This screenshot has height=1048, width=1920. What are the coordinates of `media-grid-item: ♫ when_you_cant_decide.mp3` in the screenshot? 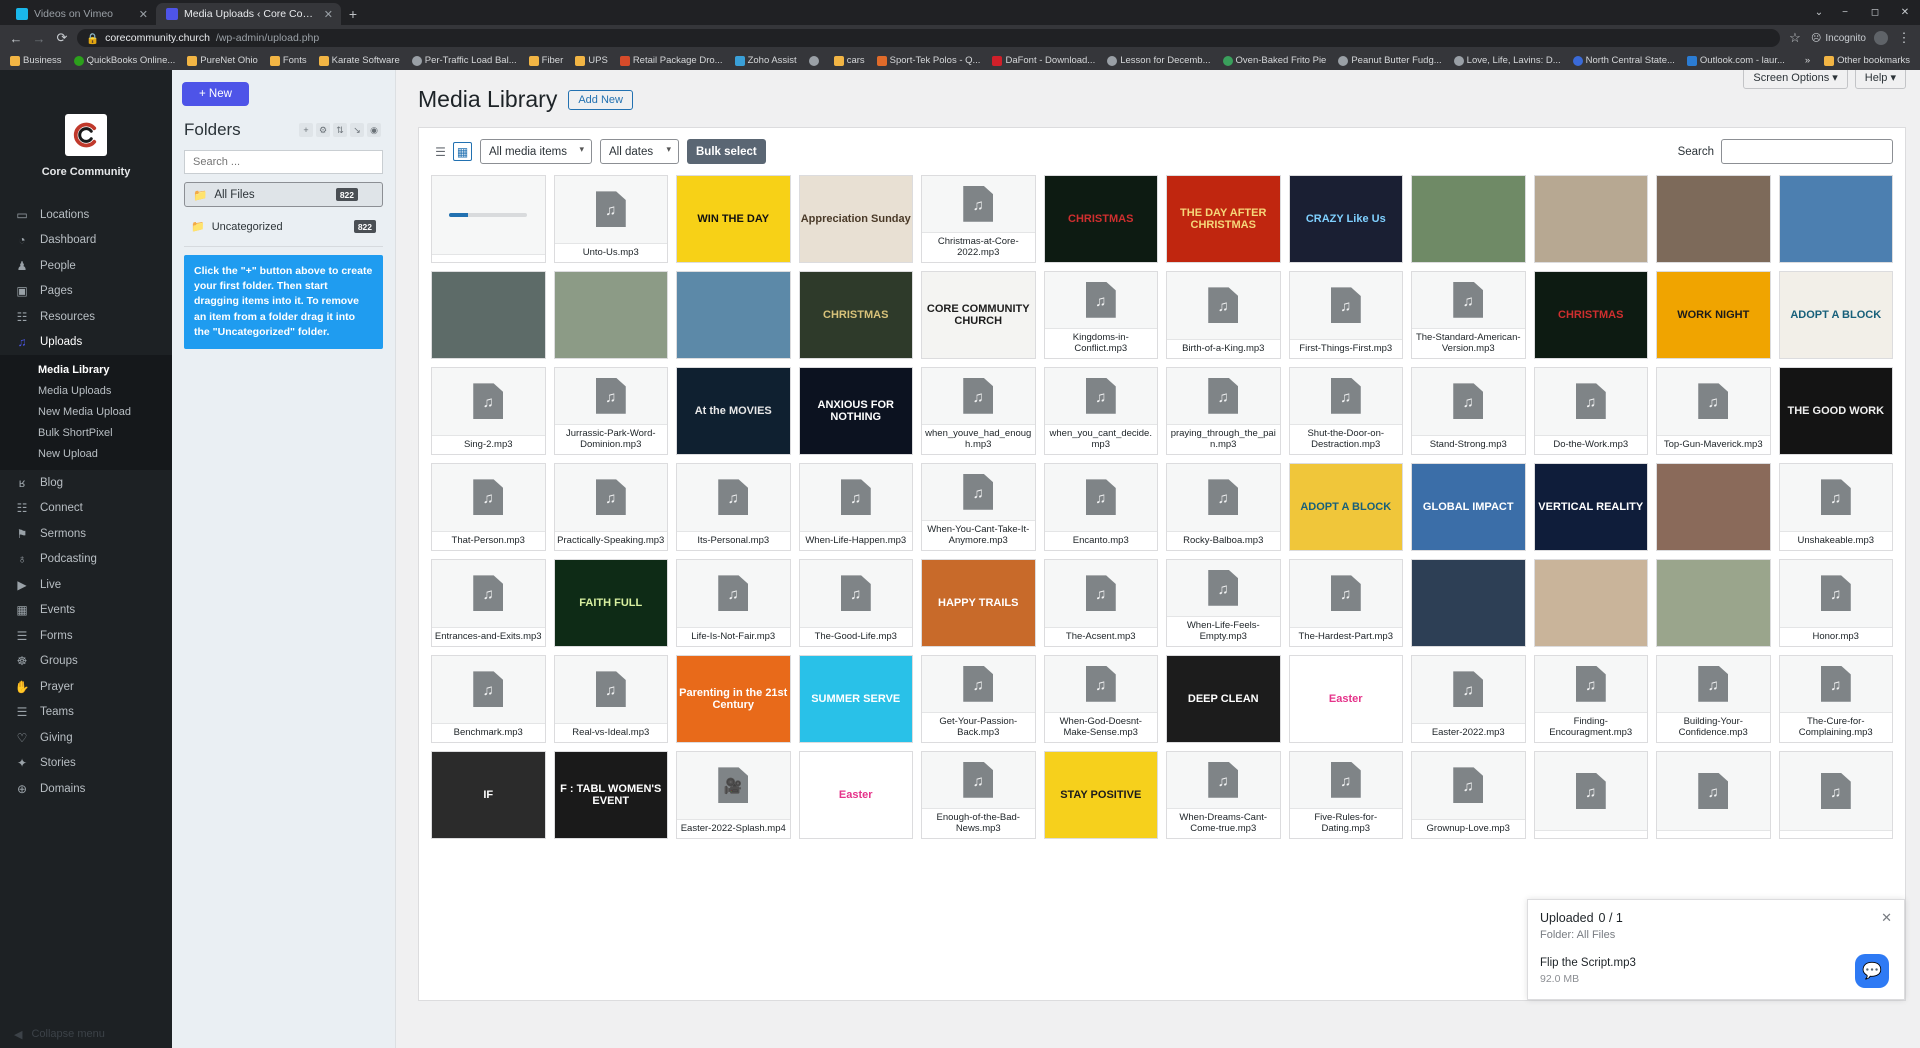 It's located at (1100, 411).